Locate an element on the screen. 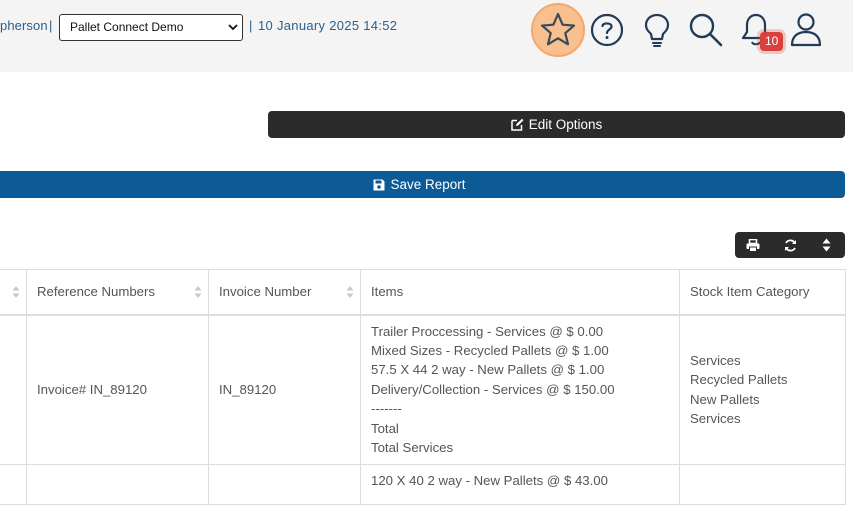  item-line: Total is located at coordinates (385, 428).